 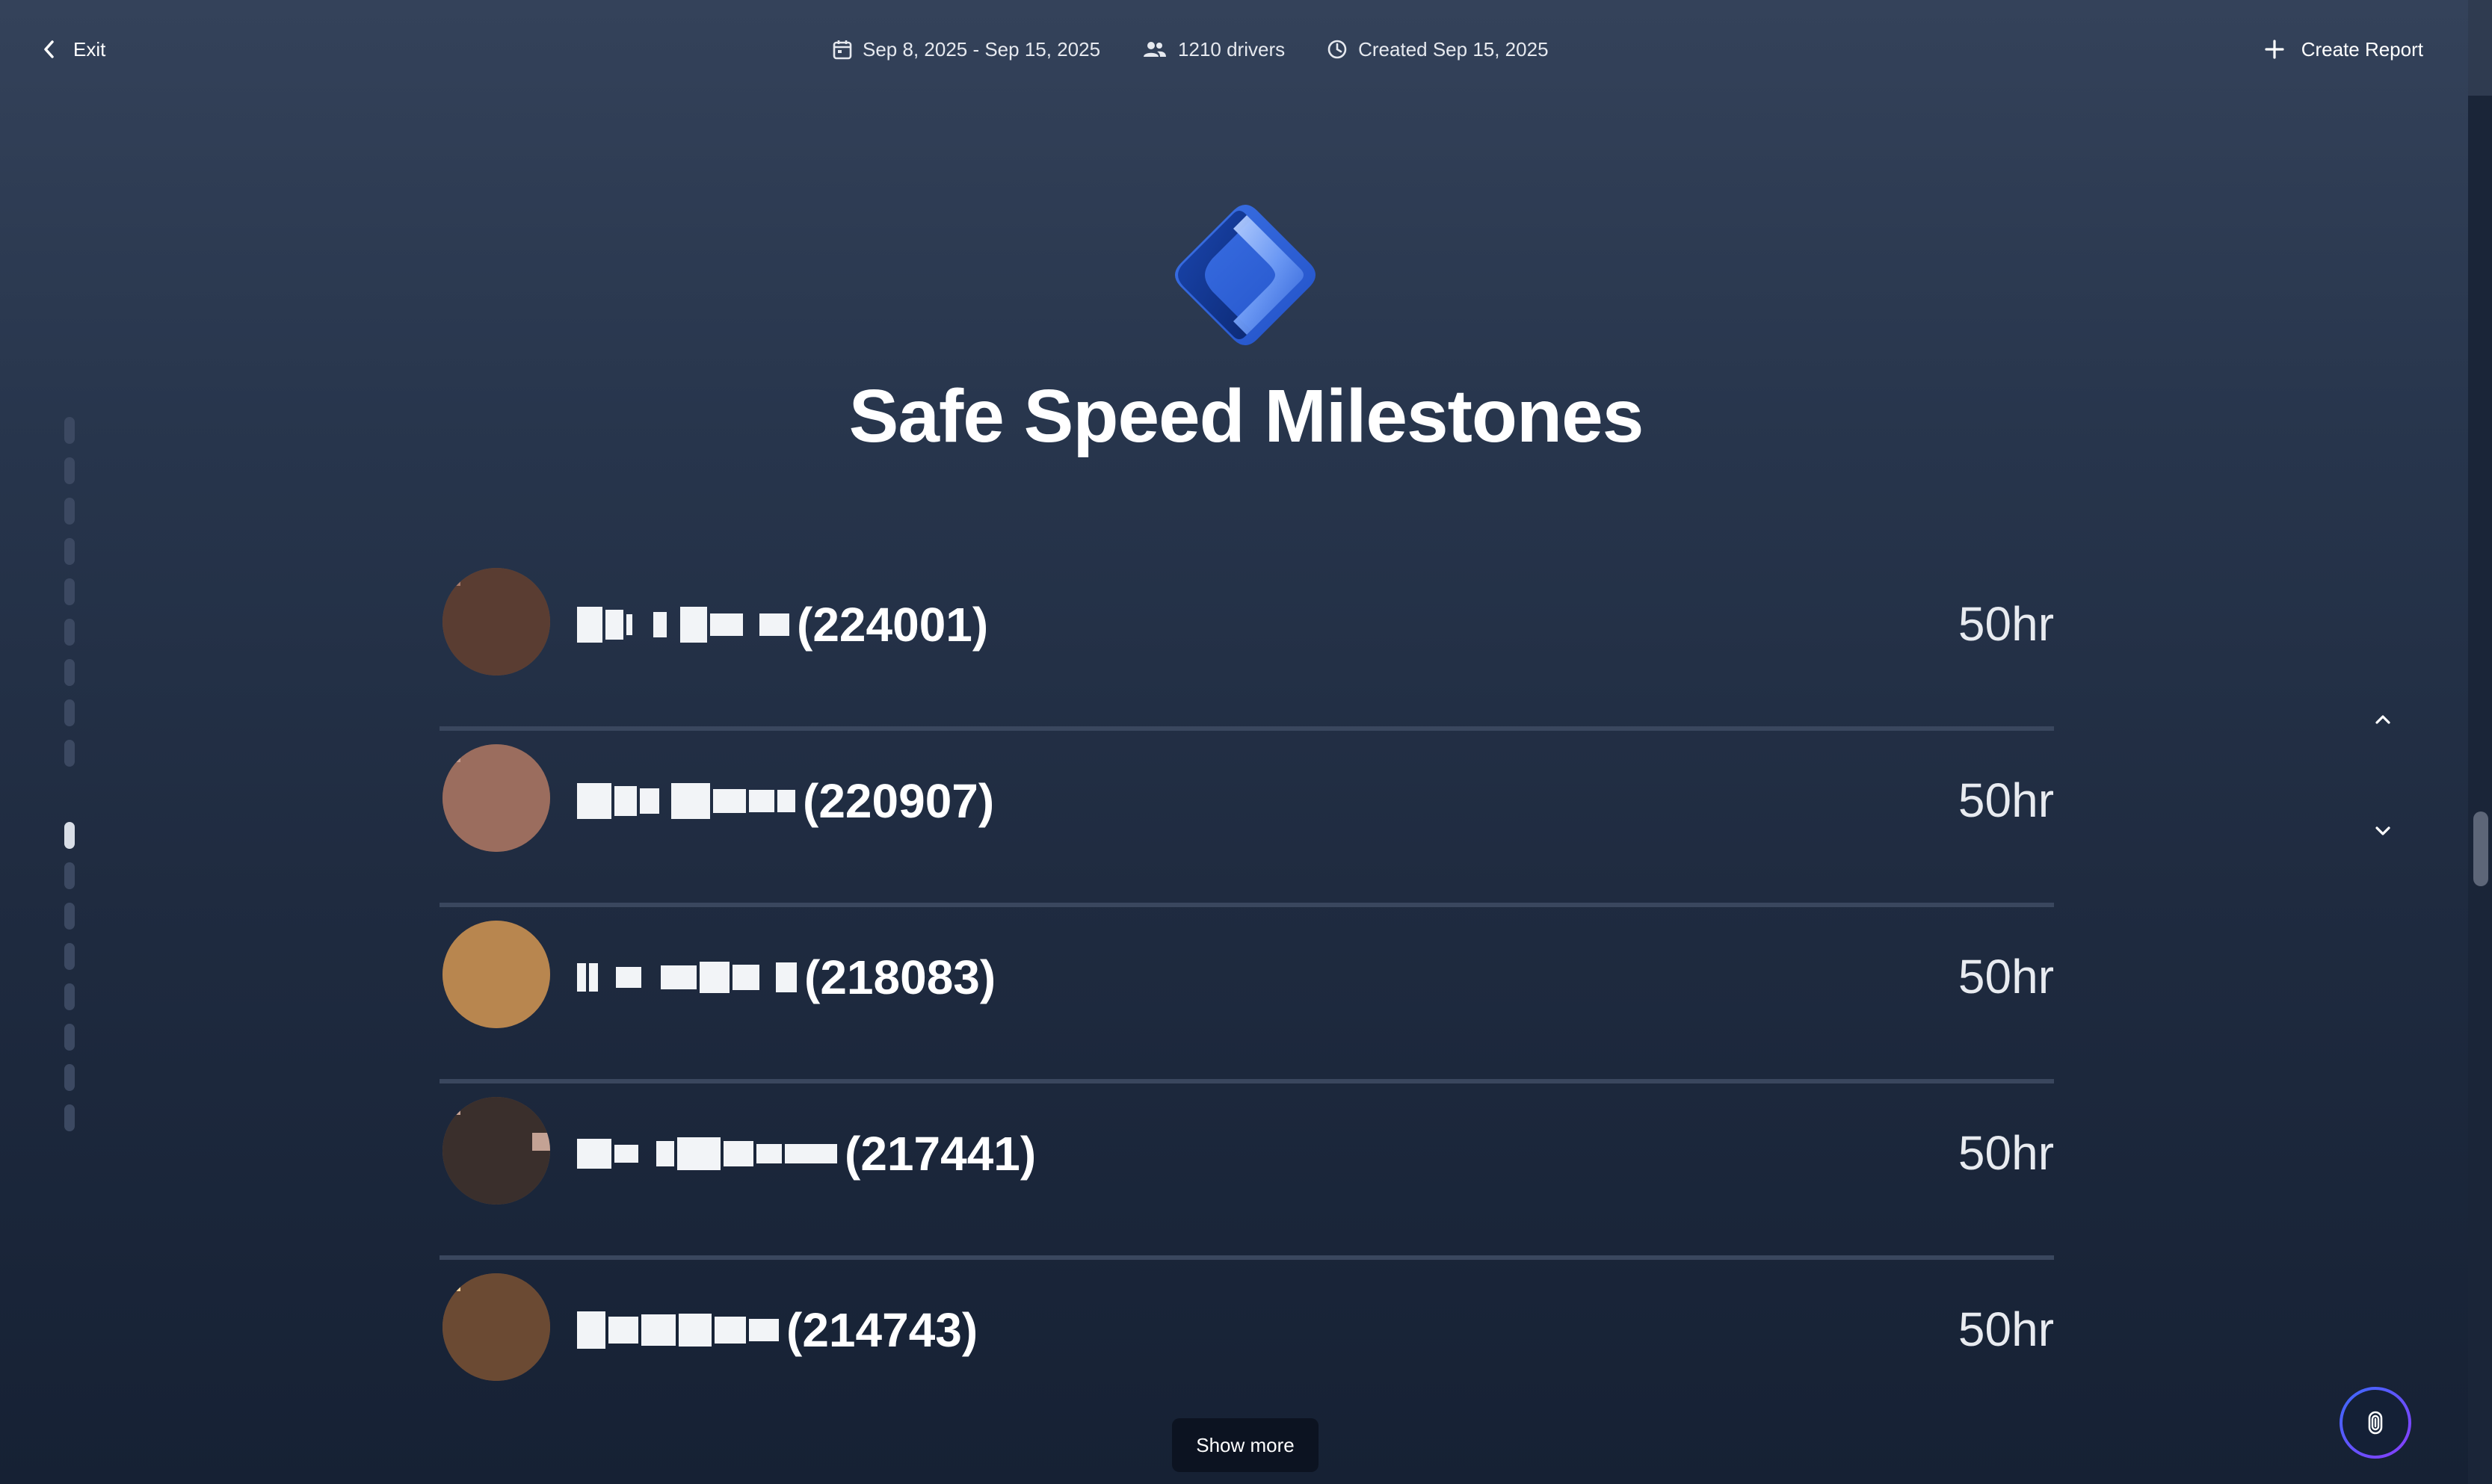 I want to click on fingerprint-icon, so click(x=2375, y=1423).